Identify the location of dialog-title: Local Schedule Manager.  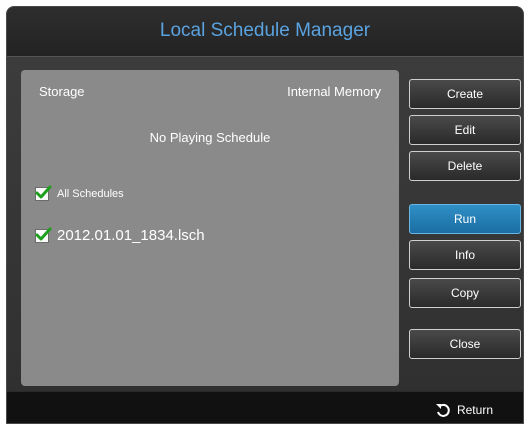
(265, 30).